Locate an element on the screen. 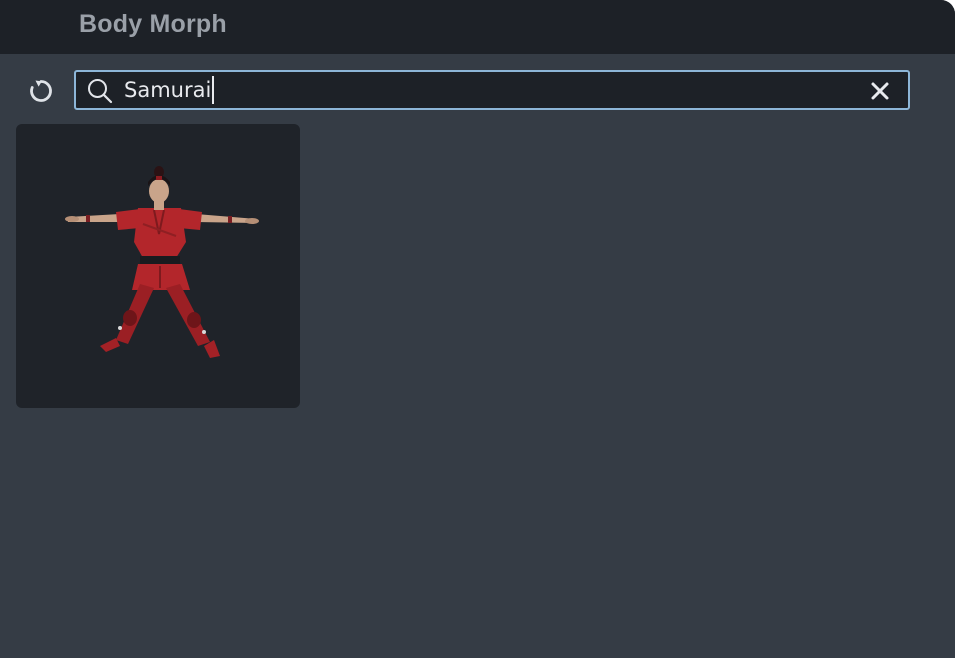 This screenshot has height=658, width=956. close-icon is located at coordinates (880, 91).